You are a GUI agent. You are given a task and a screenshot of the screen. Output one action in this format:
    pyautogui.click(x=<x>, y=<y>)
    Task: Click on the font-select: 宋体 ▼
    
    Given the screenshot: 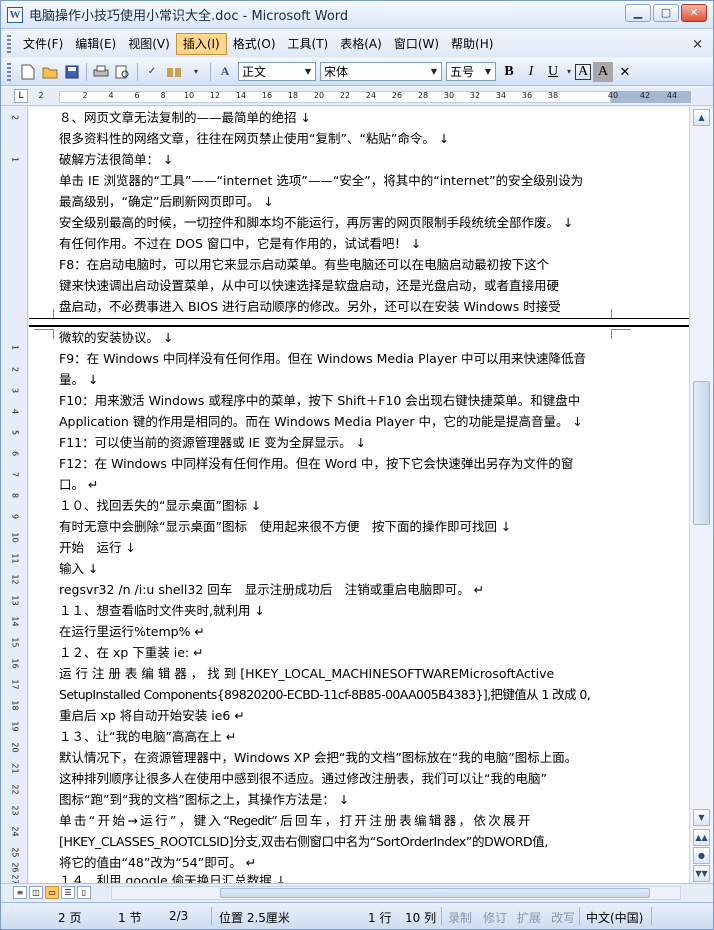 What is the action you would take?
    pyautogui.click(x=381, y=71)
    